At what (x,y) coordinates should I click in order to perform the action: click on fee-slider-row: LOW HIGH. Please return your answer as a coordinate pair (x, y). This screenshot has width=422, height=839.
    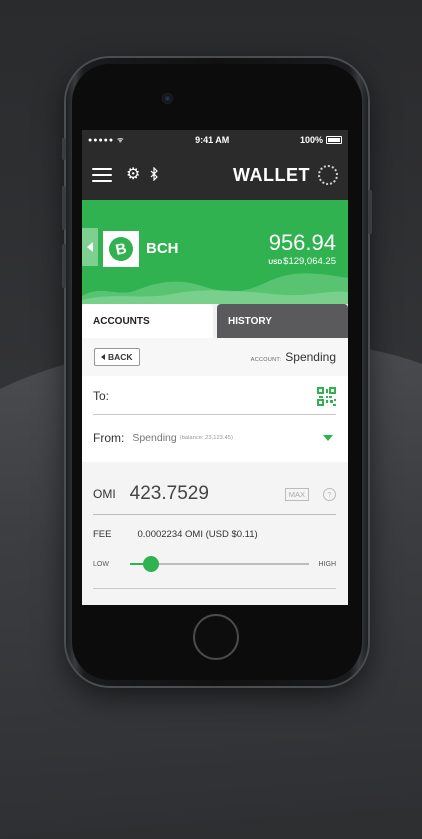
    Looking at the image, I should click on (214, 564).